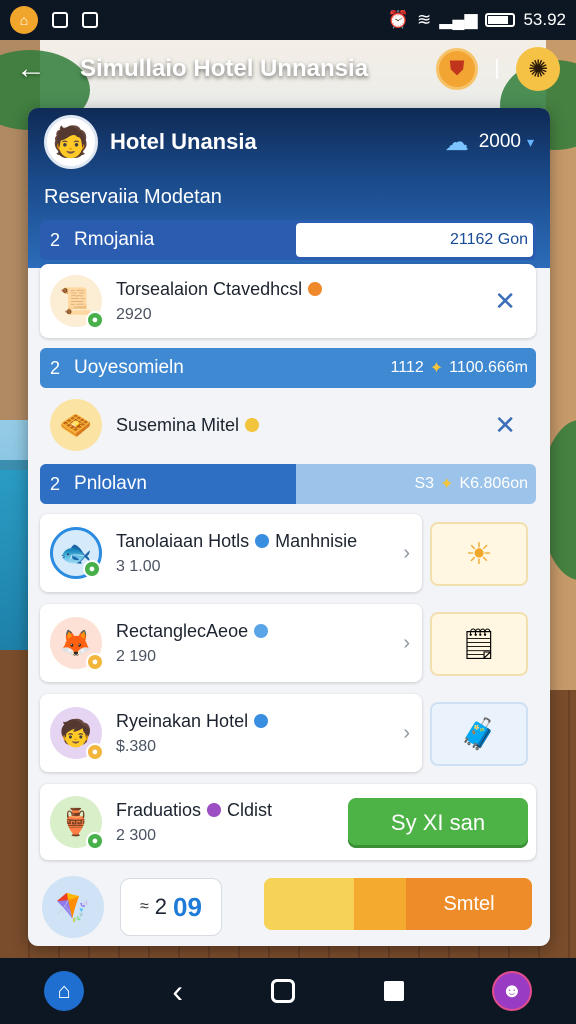 This screenshot has height=1024, width=576. What do you see at coordinates (110, 483) in the screenshot?
I see `section-label: Pnlolavn` at bounding box center [110, 483].